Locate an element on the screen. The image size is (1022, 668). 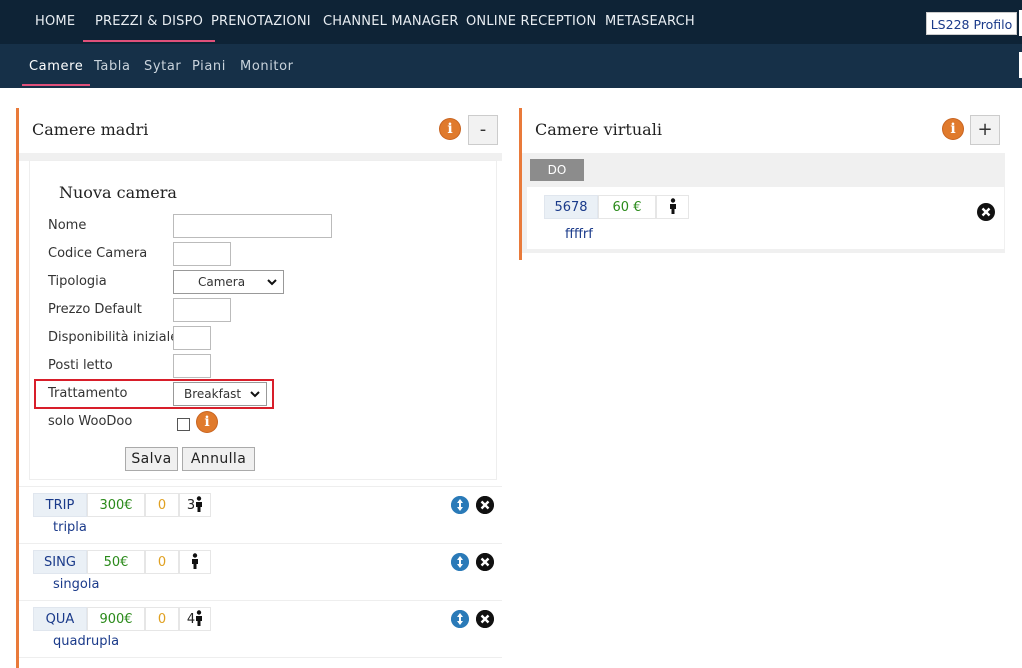
room-beds: 3 is located at coordinates (195, 505).